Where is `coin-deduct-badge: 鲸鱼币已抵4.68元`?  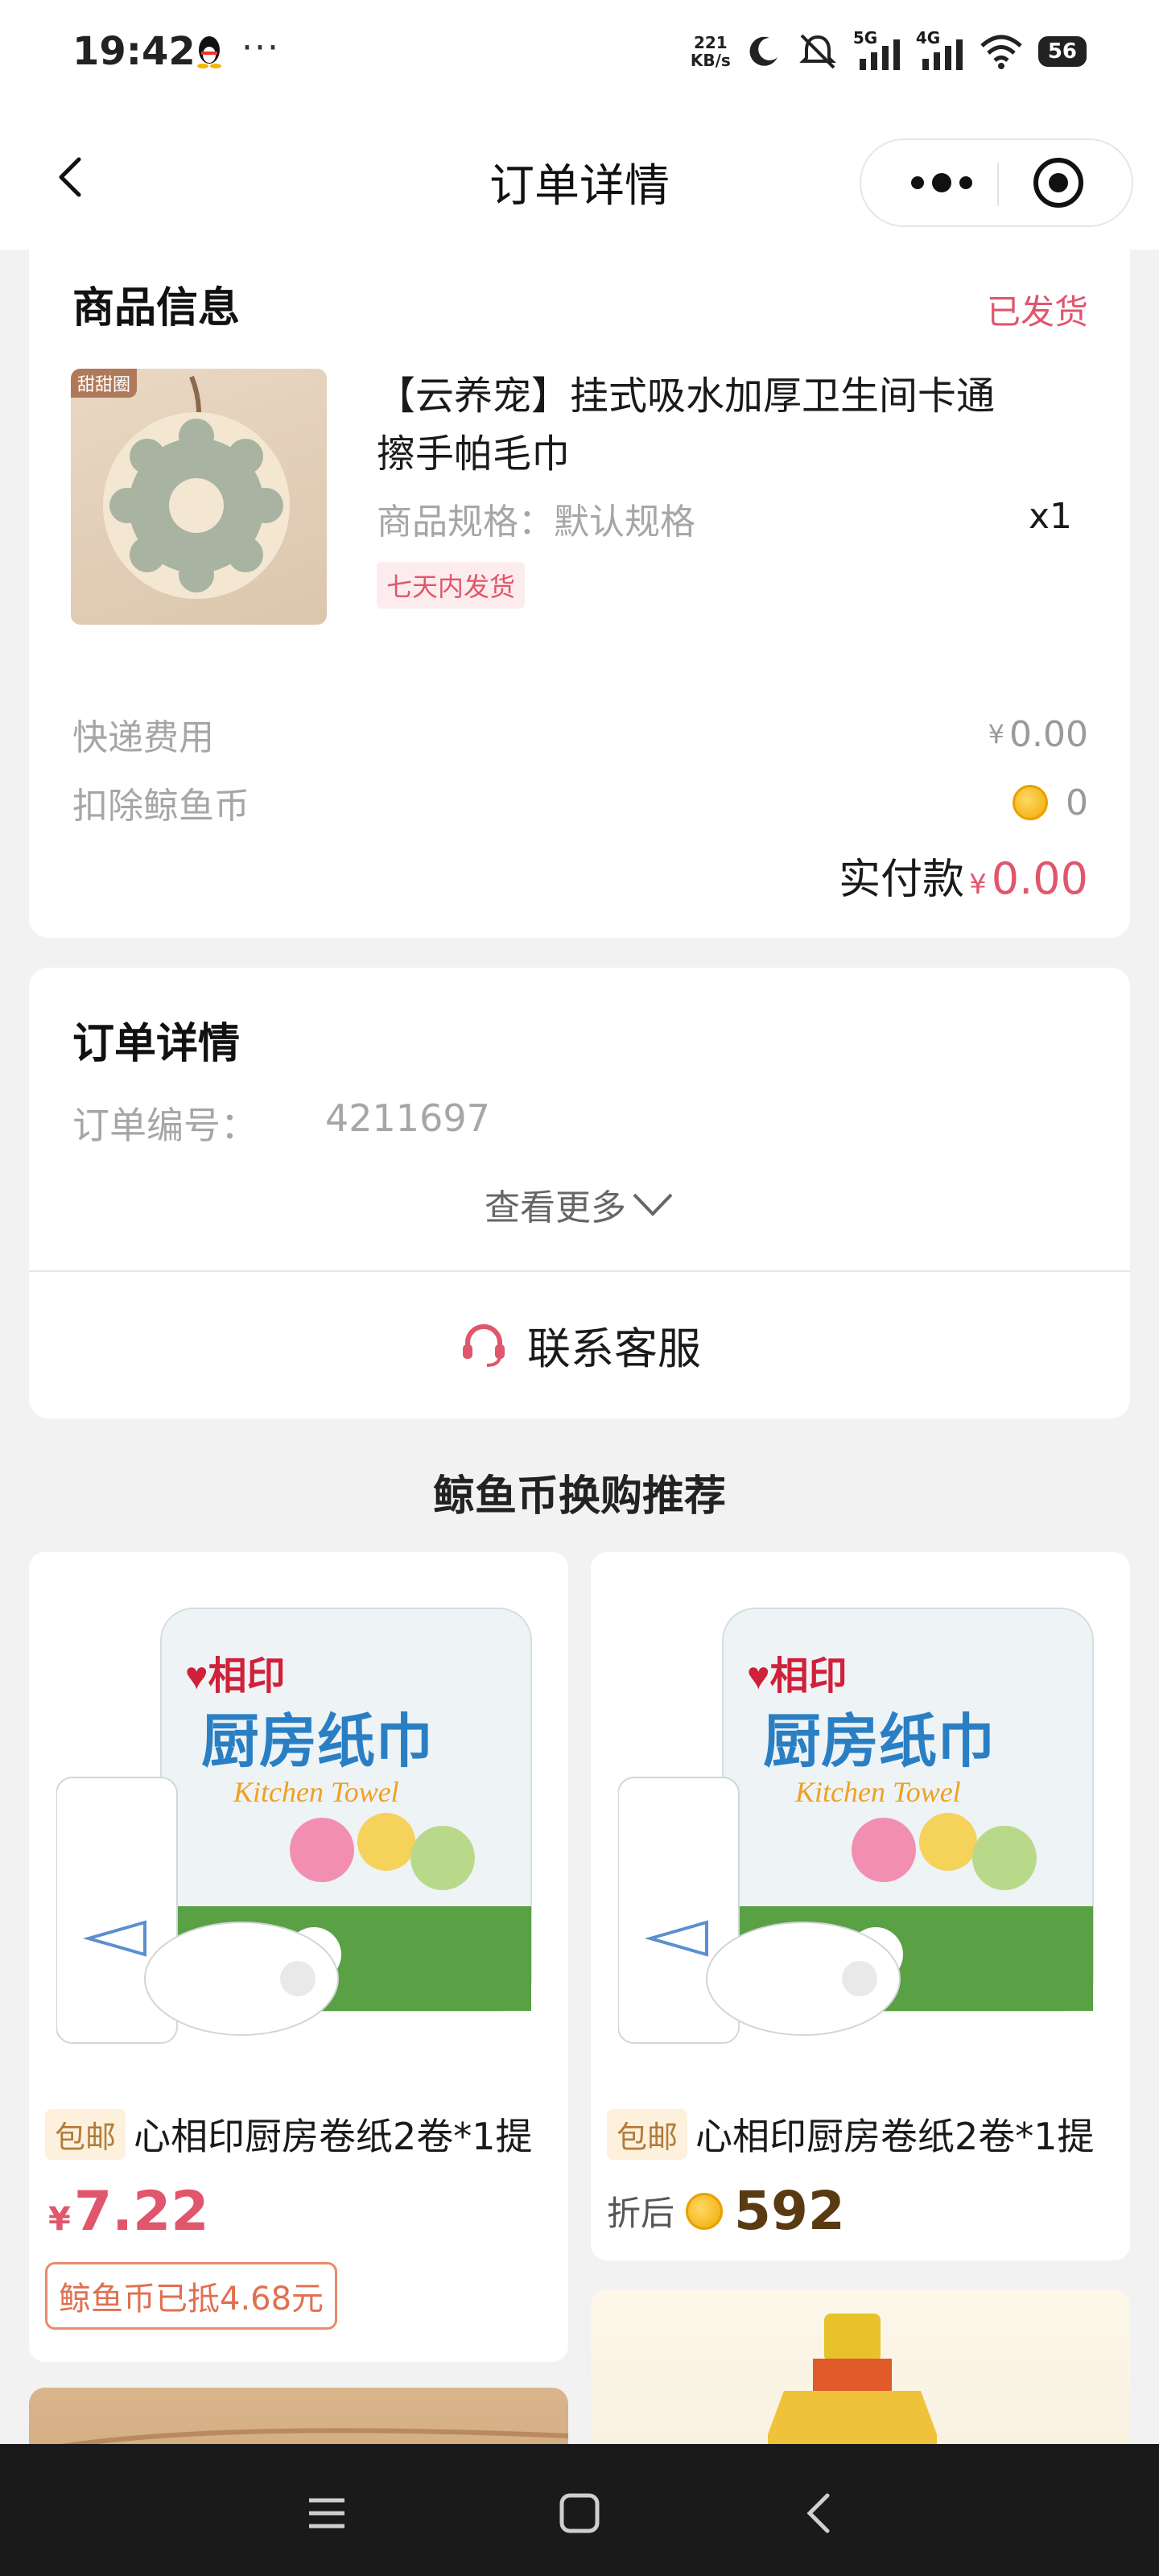 coin-deduct-badge: 鲸鱼币已抵4.68元 is located at coordinates (191, 2296).